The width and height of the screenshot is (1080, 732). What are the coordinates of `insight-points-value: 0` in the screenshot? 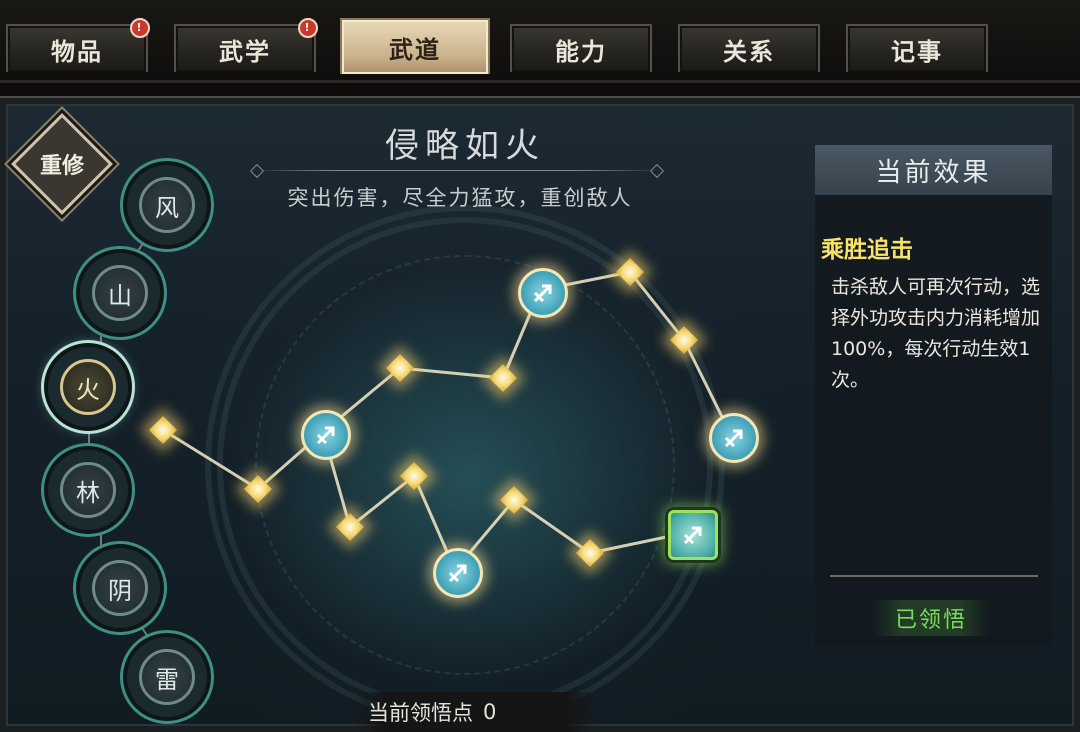 It's located at (490, 712).